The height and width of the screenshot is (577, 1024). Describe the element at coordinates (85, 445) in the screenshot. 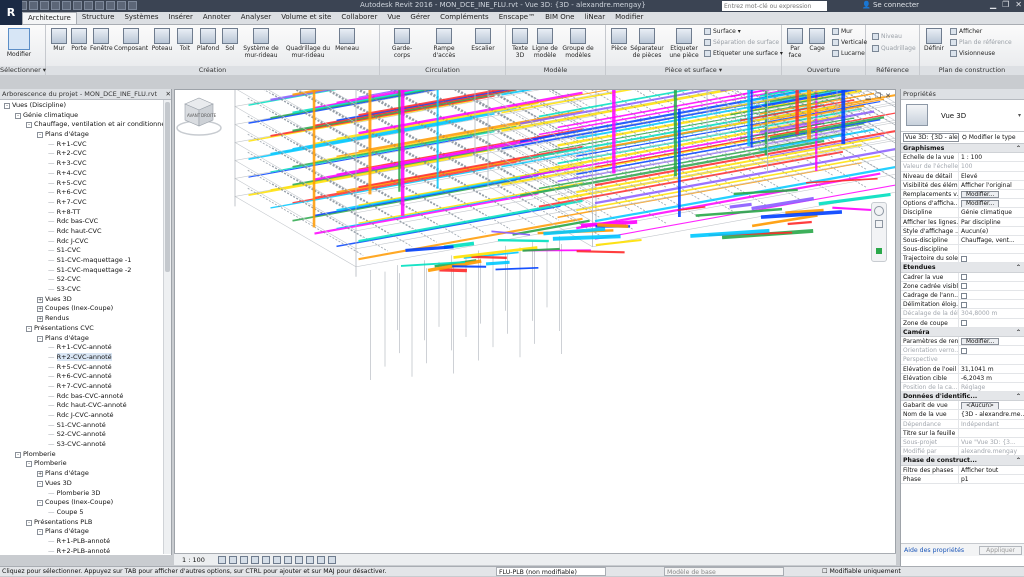

I see `tree-item: — S3-CVC-annoté` at that location.